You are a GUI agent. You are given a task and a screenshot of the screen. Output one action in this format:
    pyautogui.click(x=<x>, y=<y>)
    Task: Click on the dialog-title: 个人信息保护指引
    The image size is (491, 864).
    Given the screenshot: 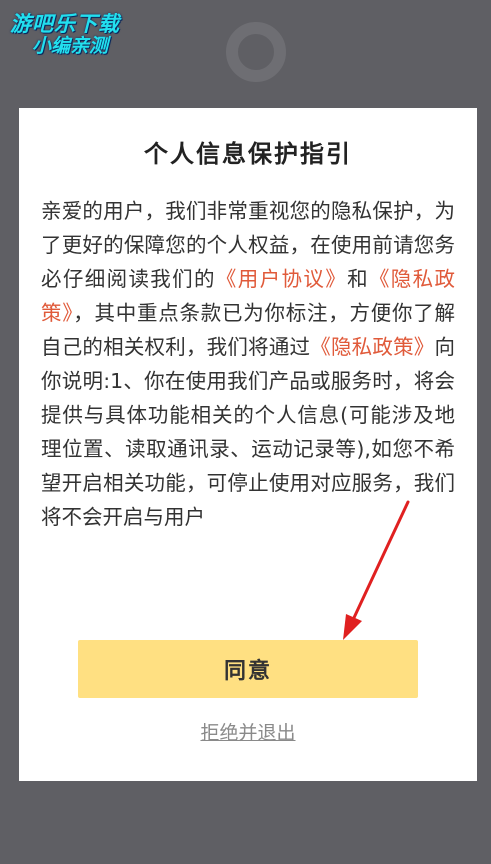 What is the action you would take?
    pyautogui.click(x=248, y=154)
    